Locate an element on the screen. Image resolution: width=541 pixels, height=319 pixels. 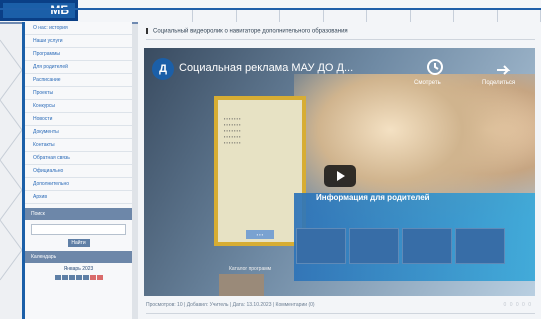
sidebar-item: Программы is located at coordinates (78, 54).